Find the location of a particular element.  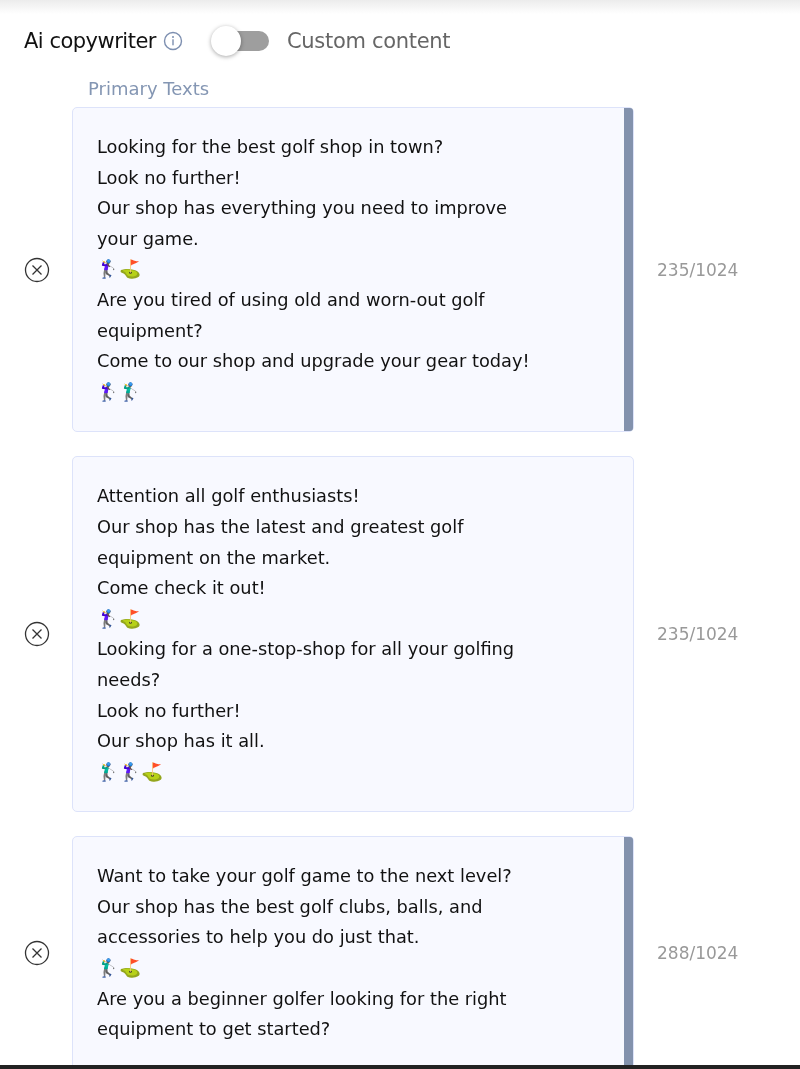

toggle-label: Custom content is located at coordinates (368, 41).